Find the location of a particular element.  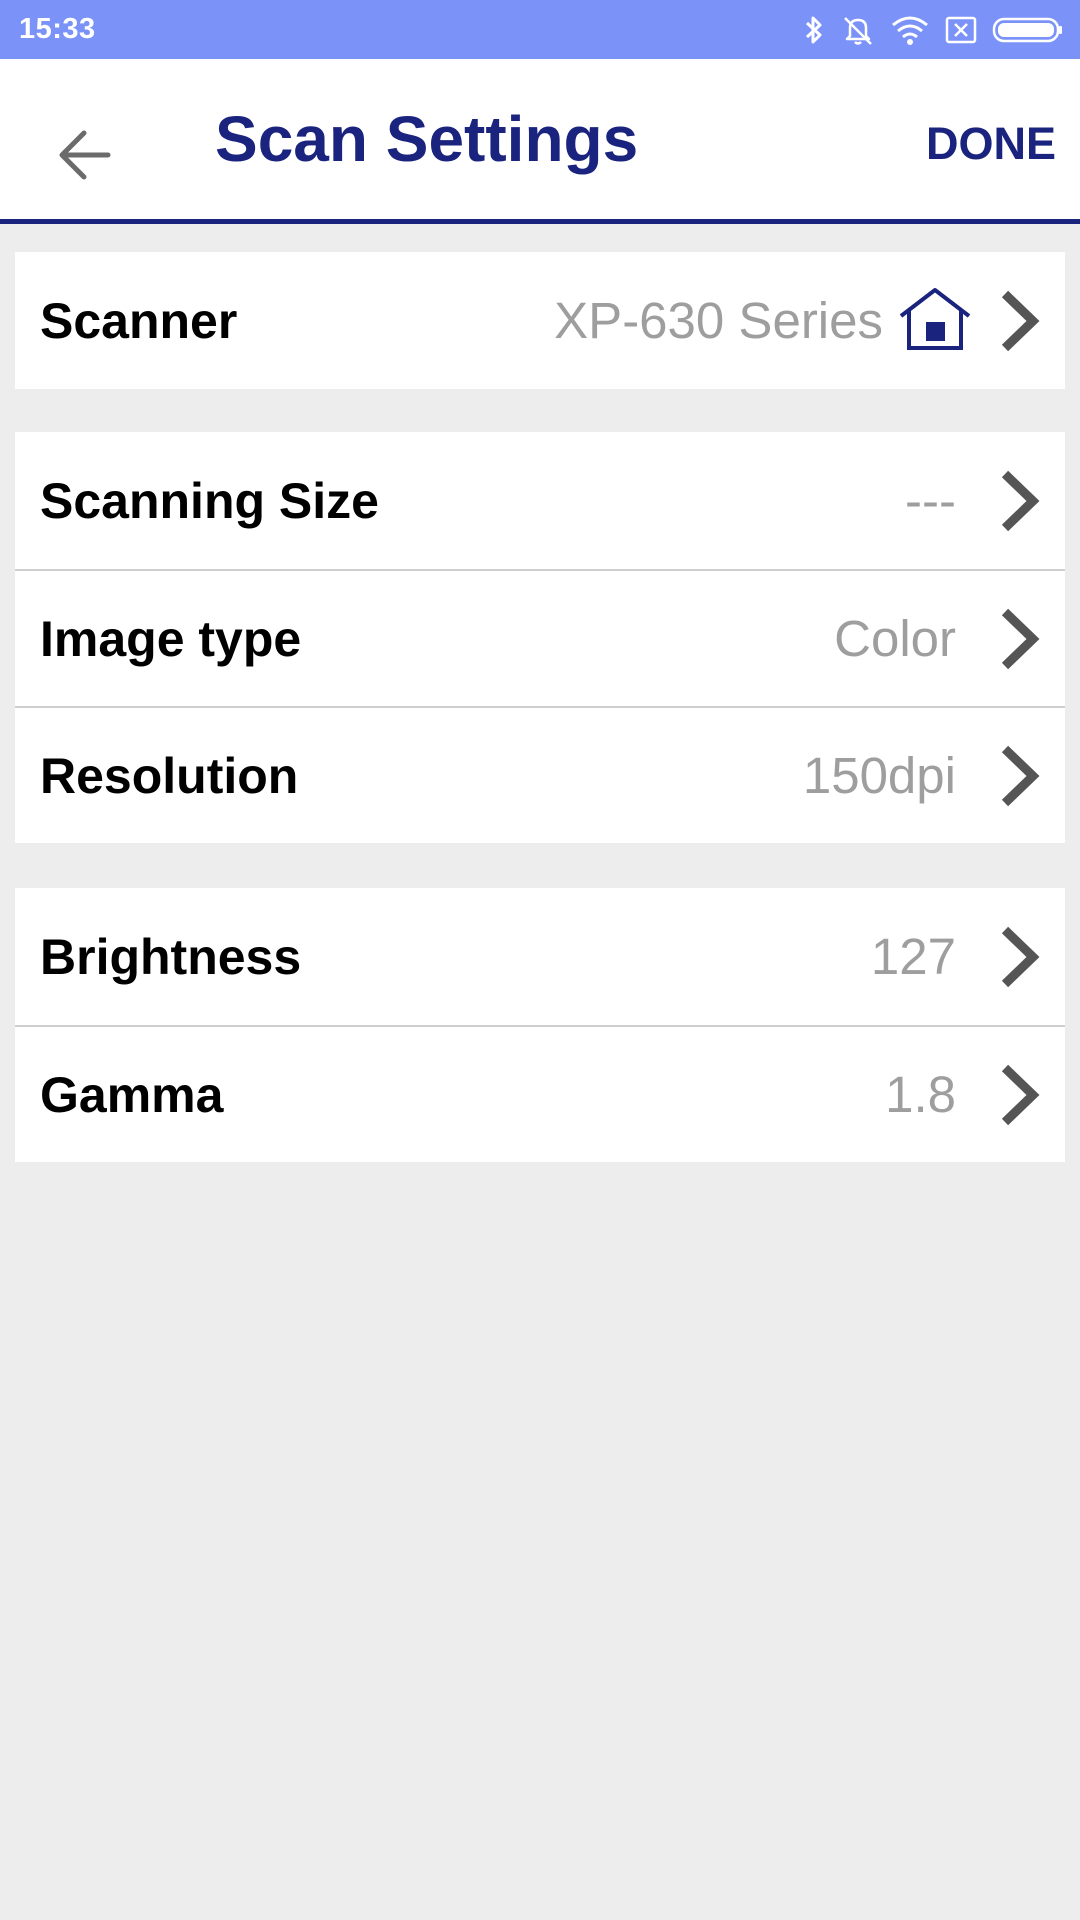

row-value: 127 is located at coordinates (913, 956).